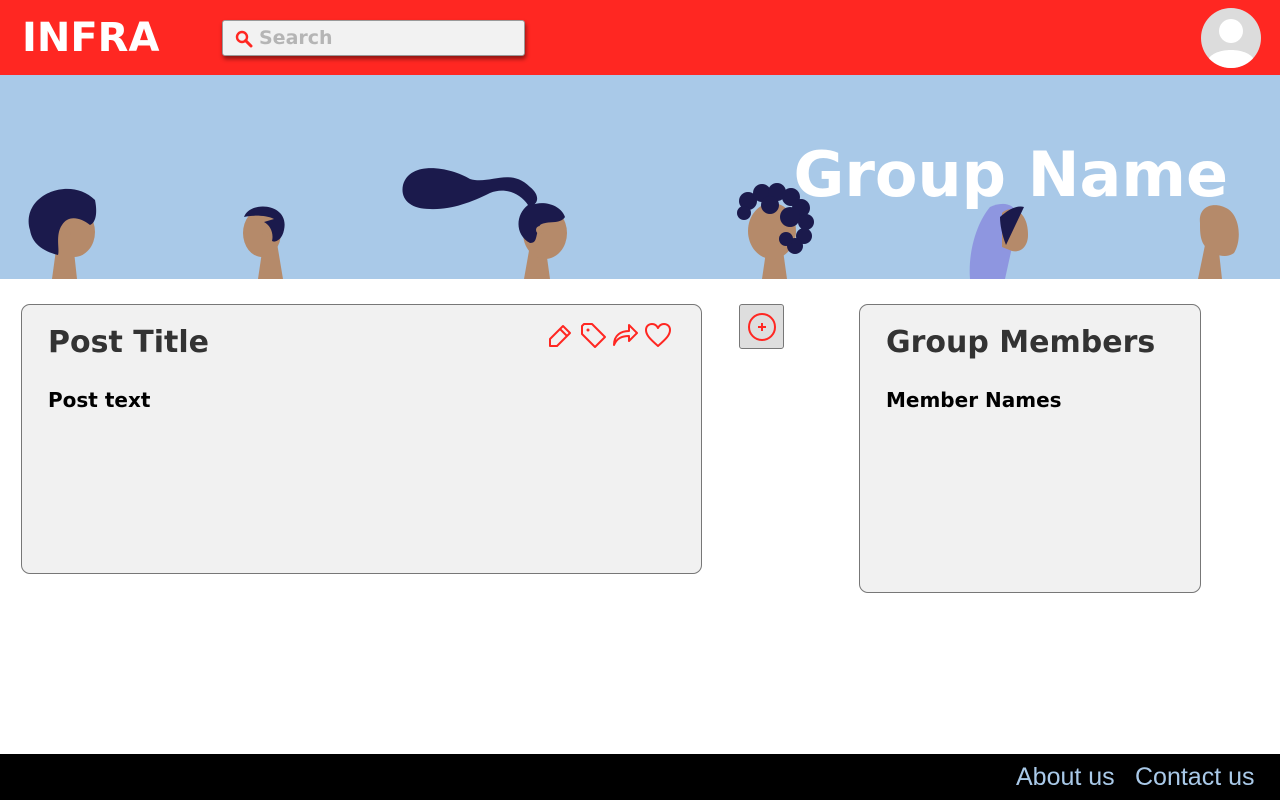  I want to click on post-text: Post text, so click(99, 400).